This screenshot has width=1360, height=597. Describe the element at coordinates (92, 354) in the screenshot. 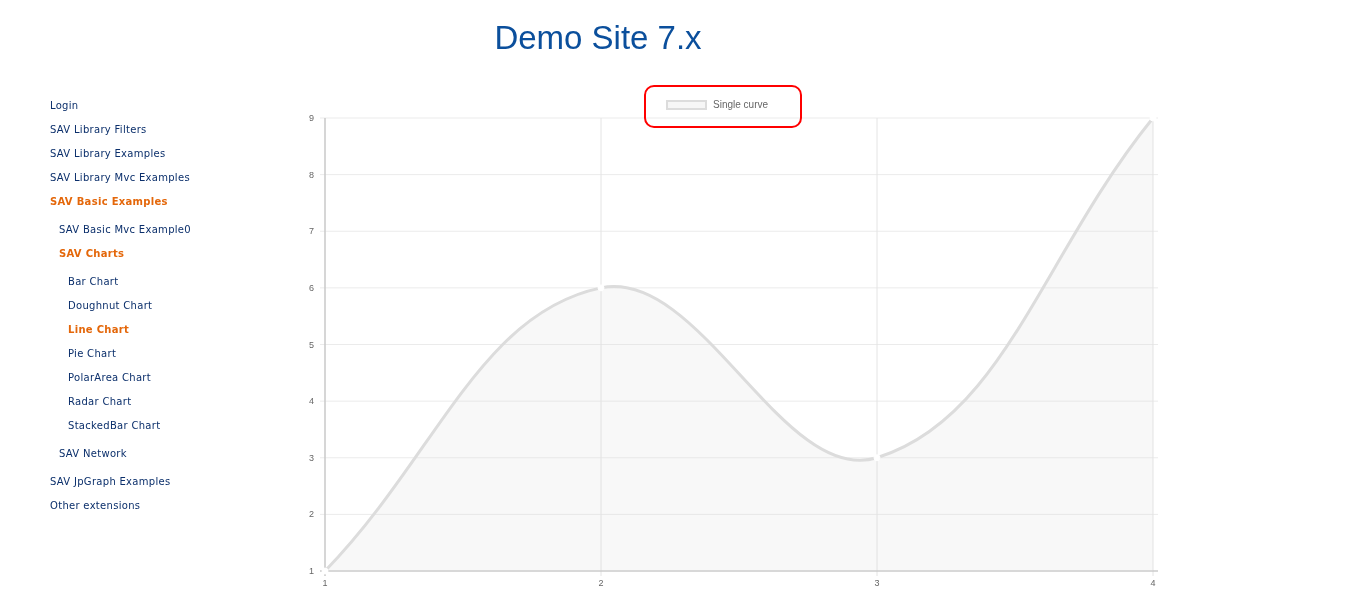

I see `menu-link: Pie Chart` at that location.